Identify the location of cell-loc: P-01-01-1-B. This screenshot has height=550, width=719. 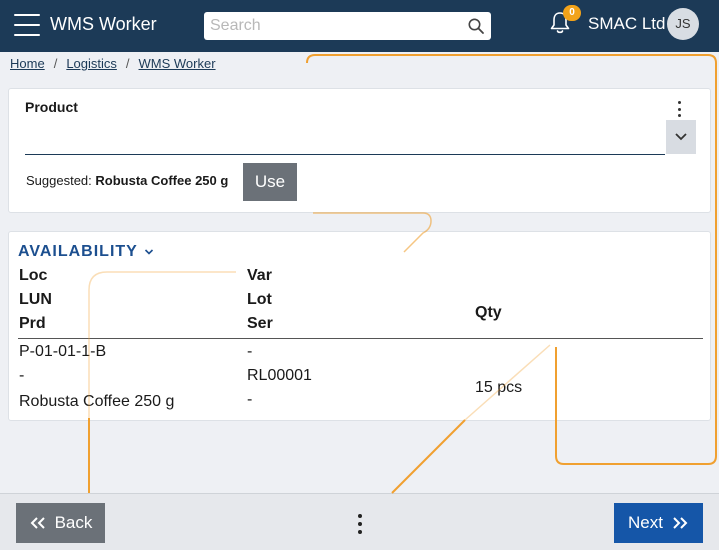
(63, 351).